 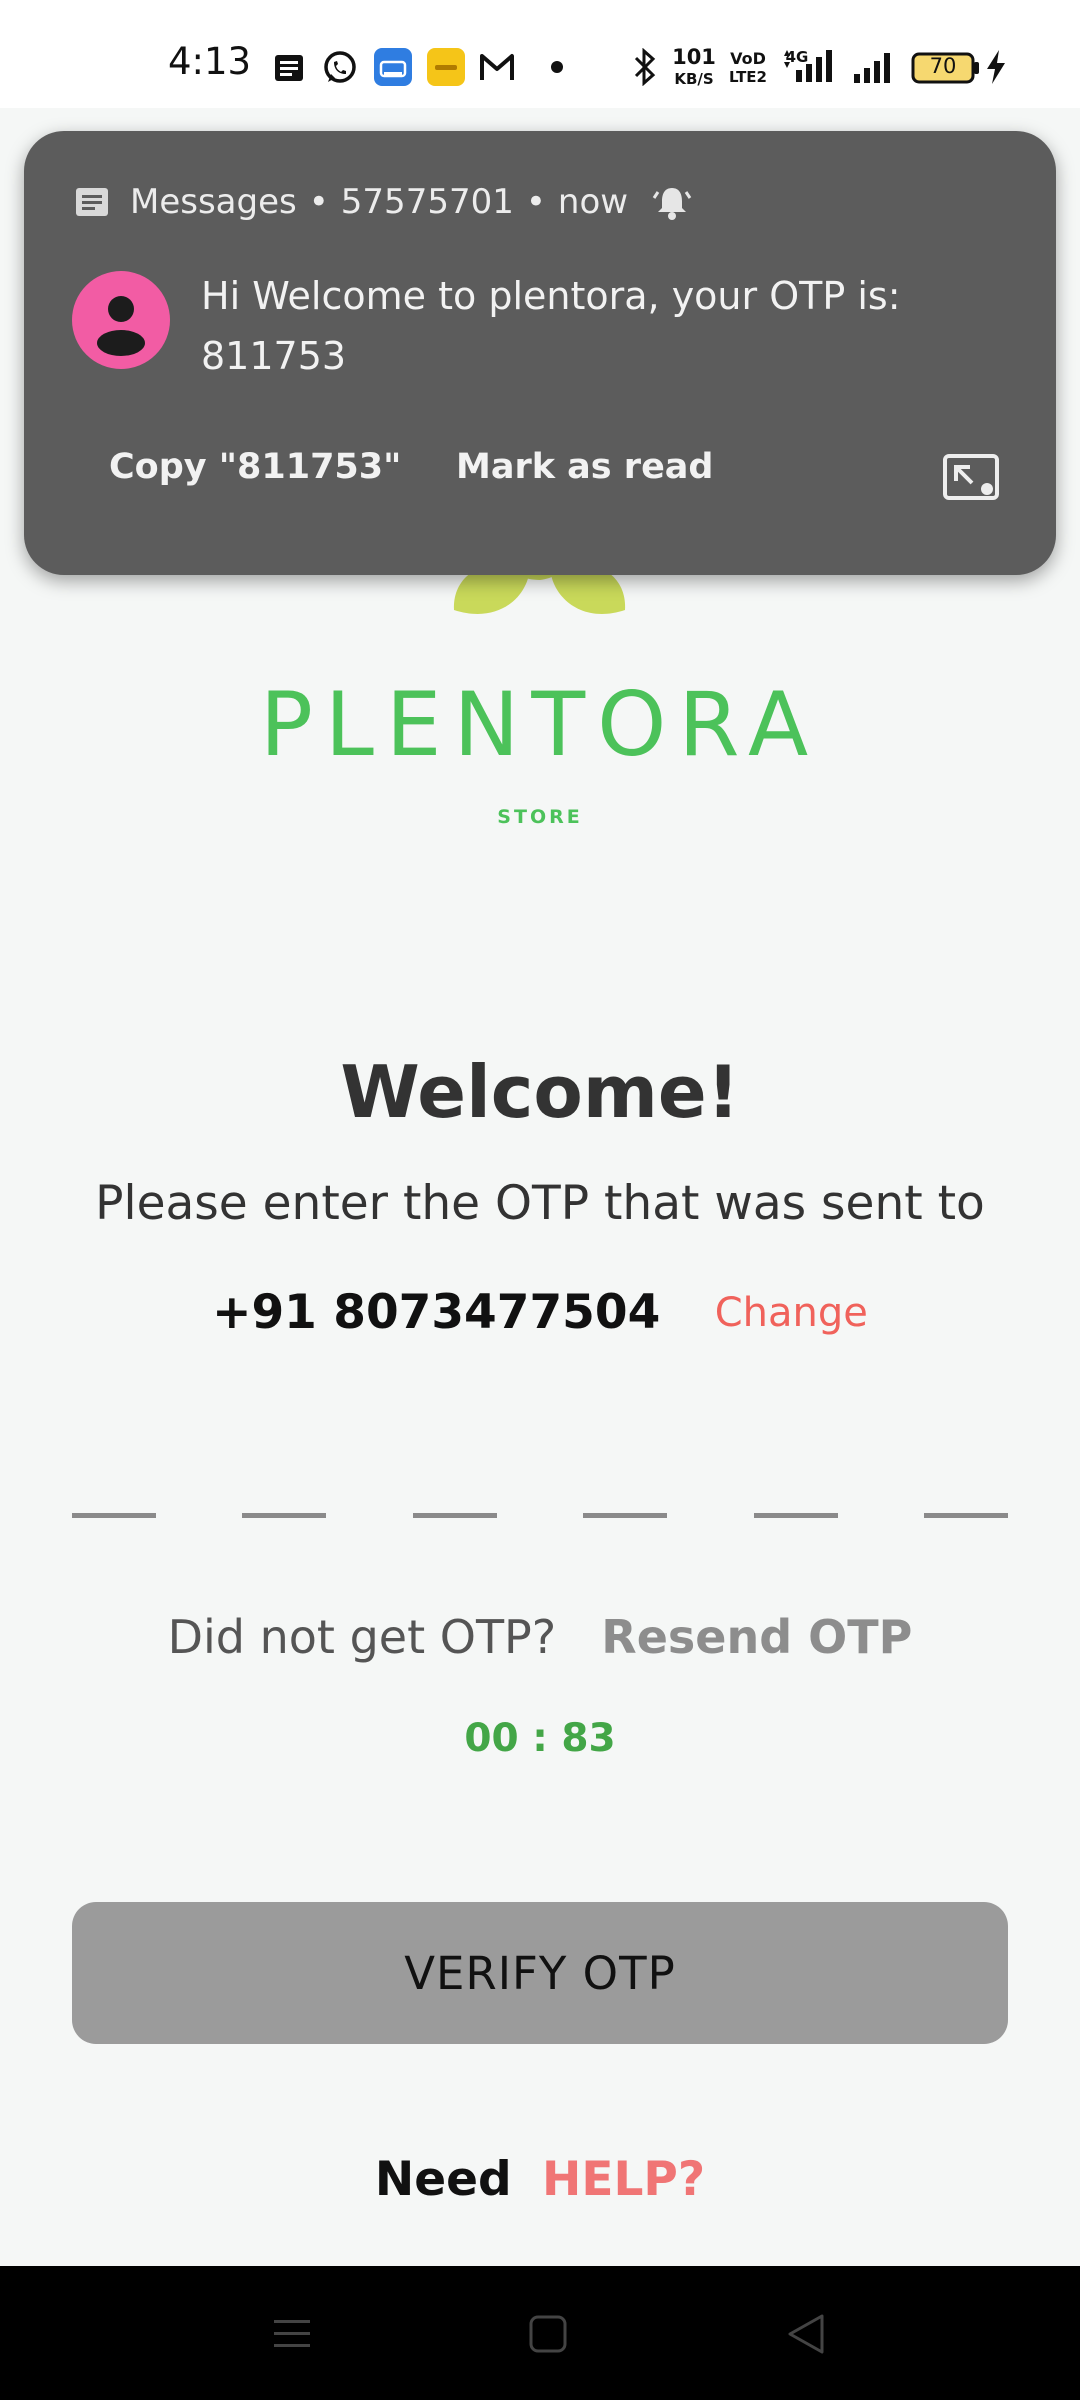 I want to click on plentora-logo-graphic: PLENTORA STORE, so click(x=540, y=684).